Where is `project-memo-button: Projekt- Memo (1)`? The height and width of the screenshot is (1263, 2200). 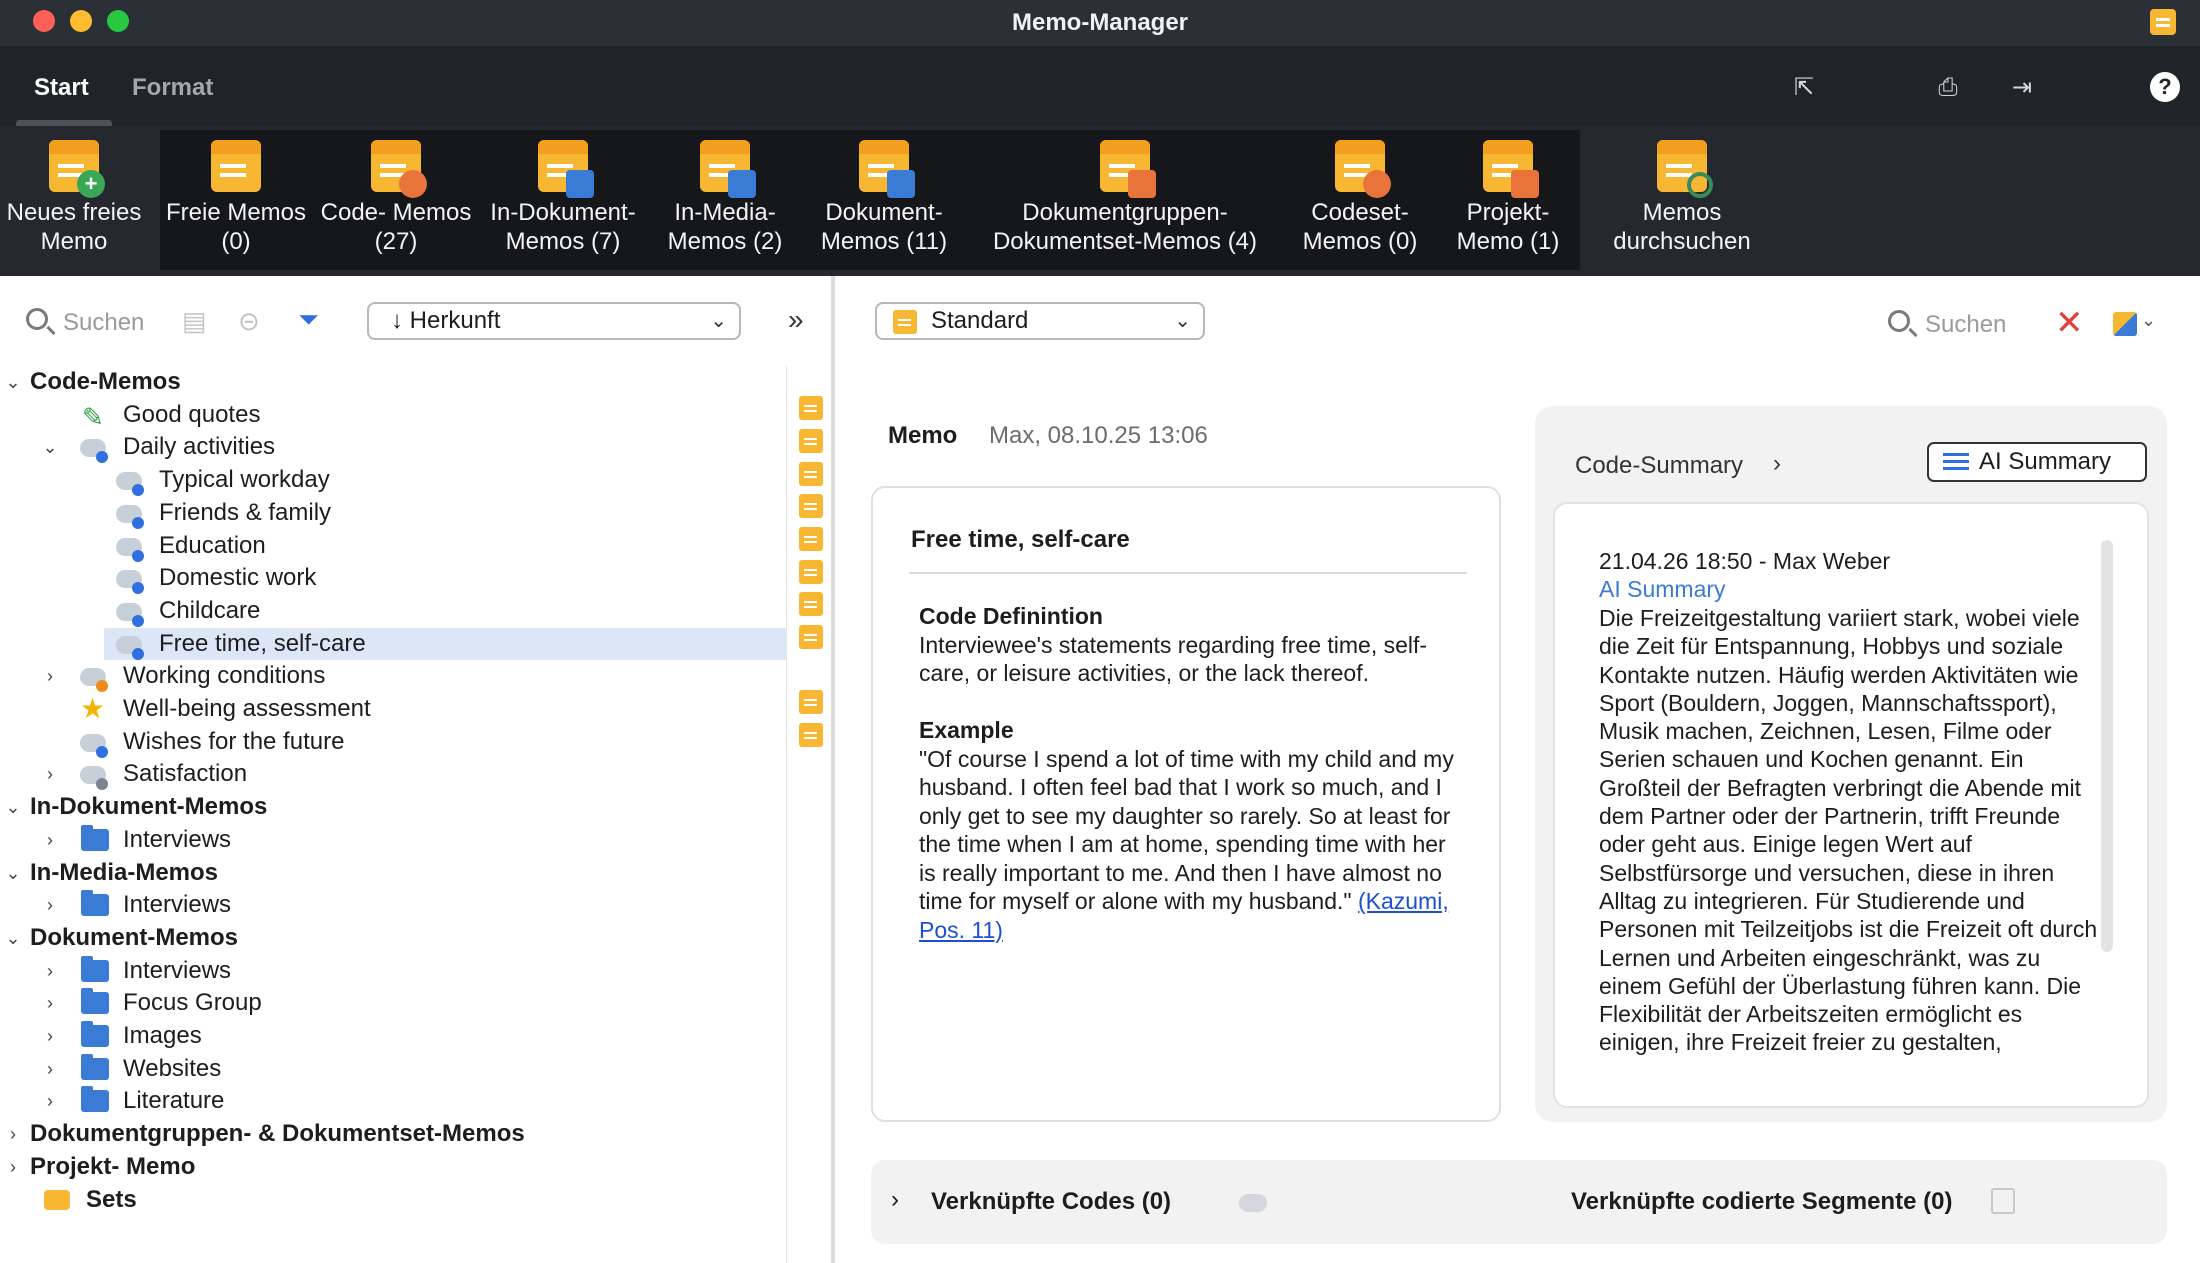 project-memo-button: Projekt- Memo (1) is located at coordinates (1508, 196).